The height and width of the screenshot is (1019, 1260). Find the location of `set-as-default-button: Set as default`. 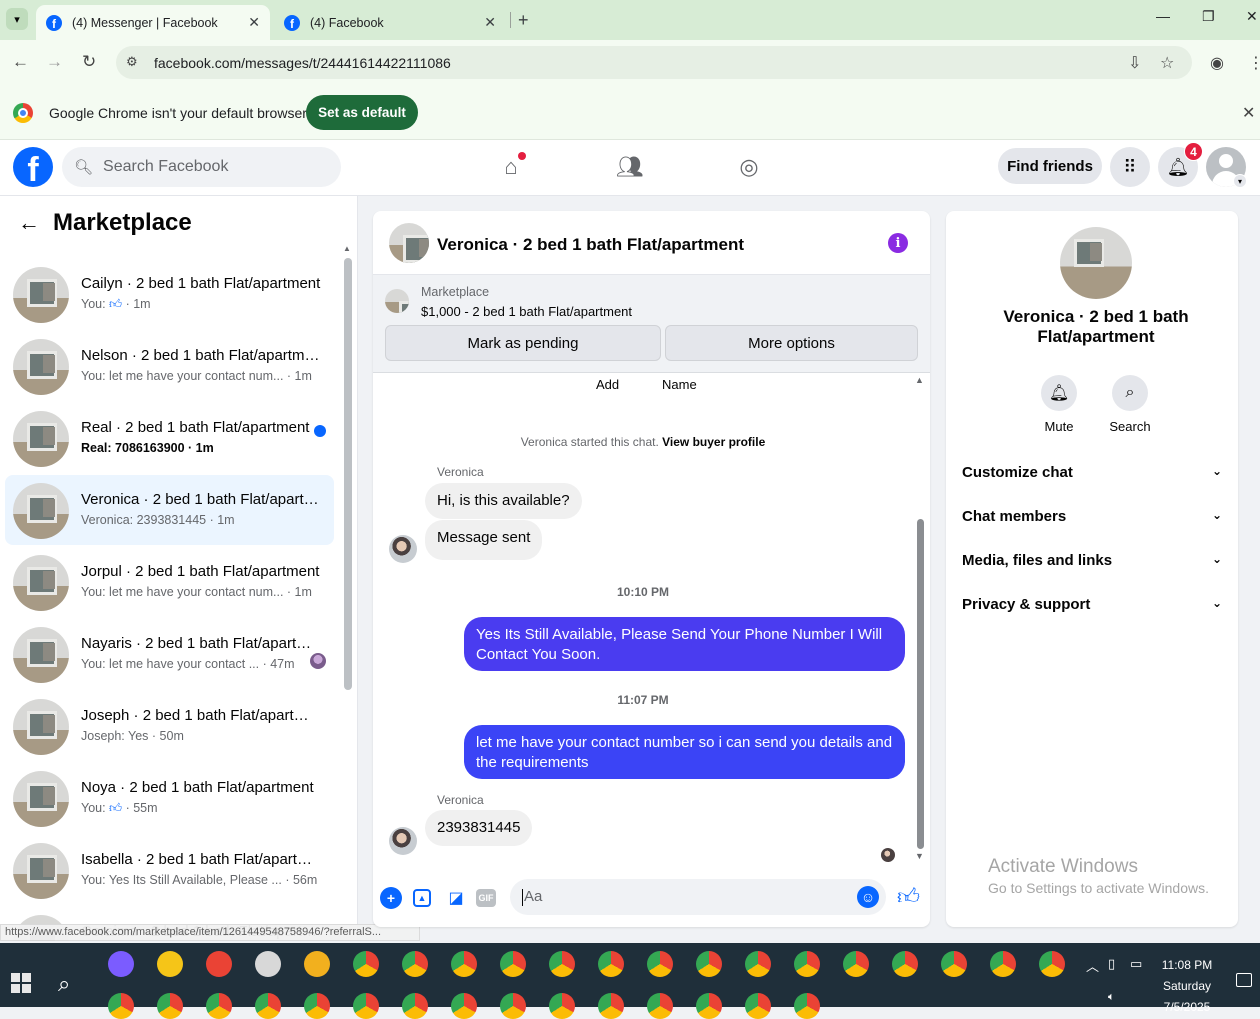

set-as-default-button: Set as default is located at coordinates (362, 112).